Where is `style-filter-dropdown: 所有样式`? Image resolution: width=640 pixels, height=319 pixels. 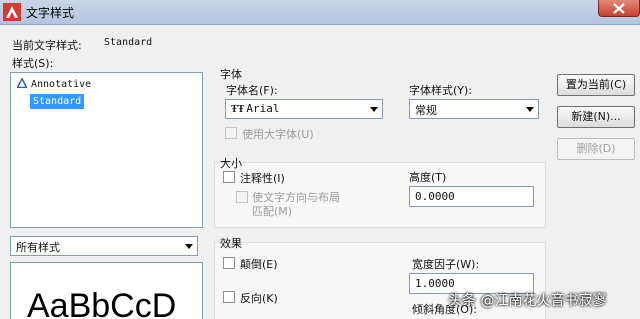 style-filter-dropdown: 所有样式 is located at coordinates (104, 246).